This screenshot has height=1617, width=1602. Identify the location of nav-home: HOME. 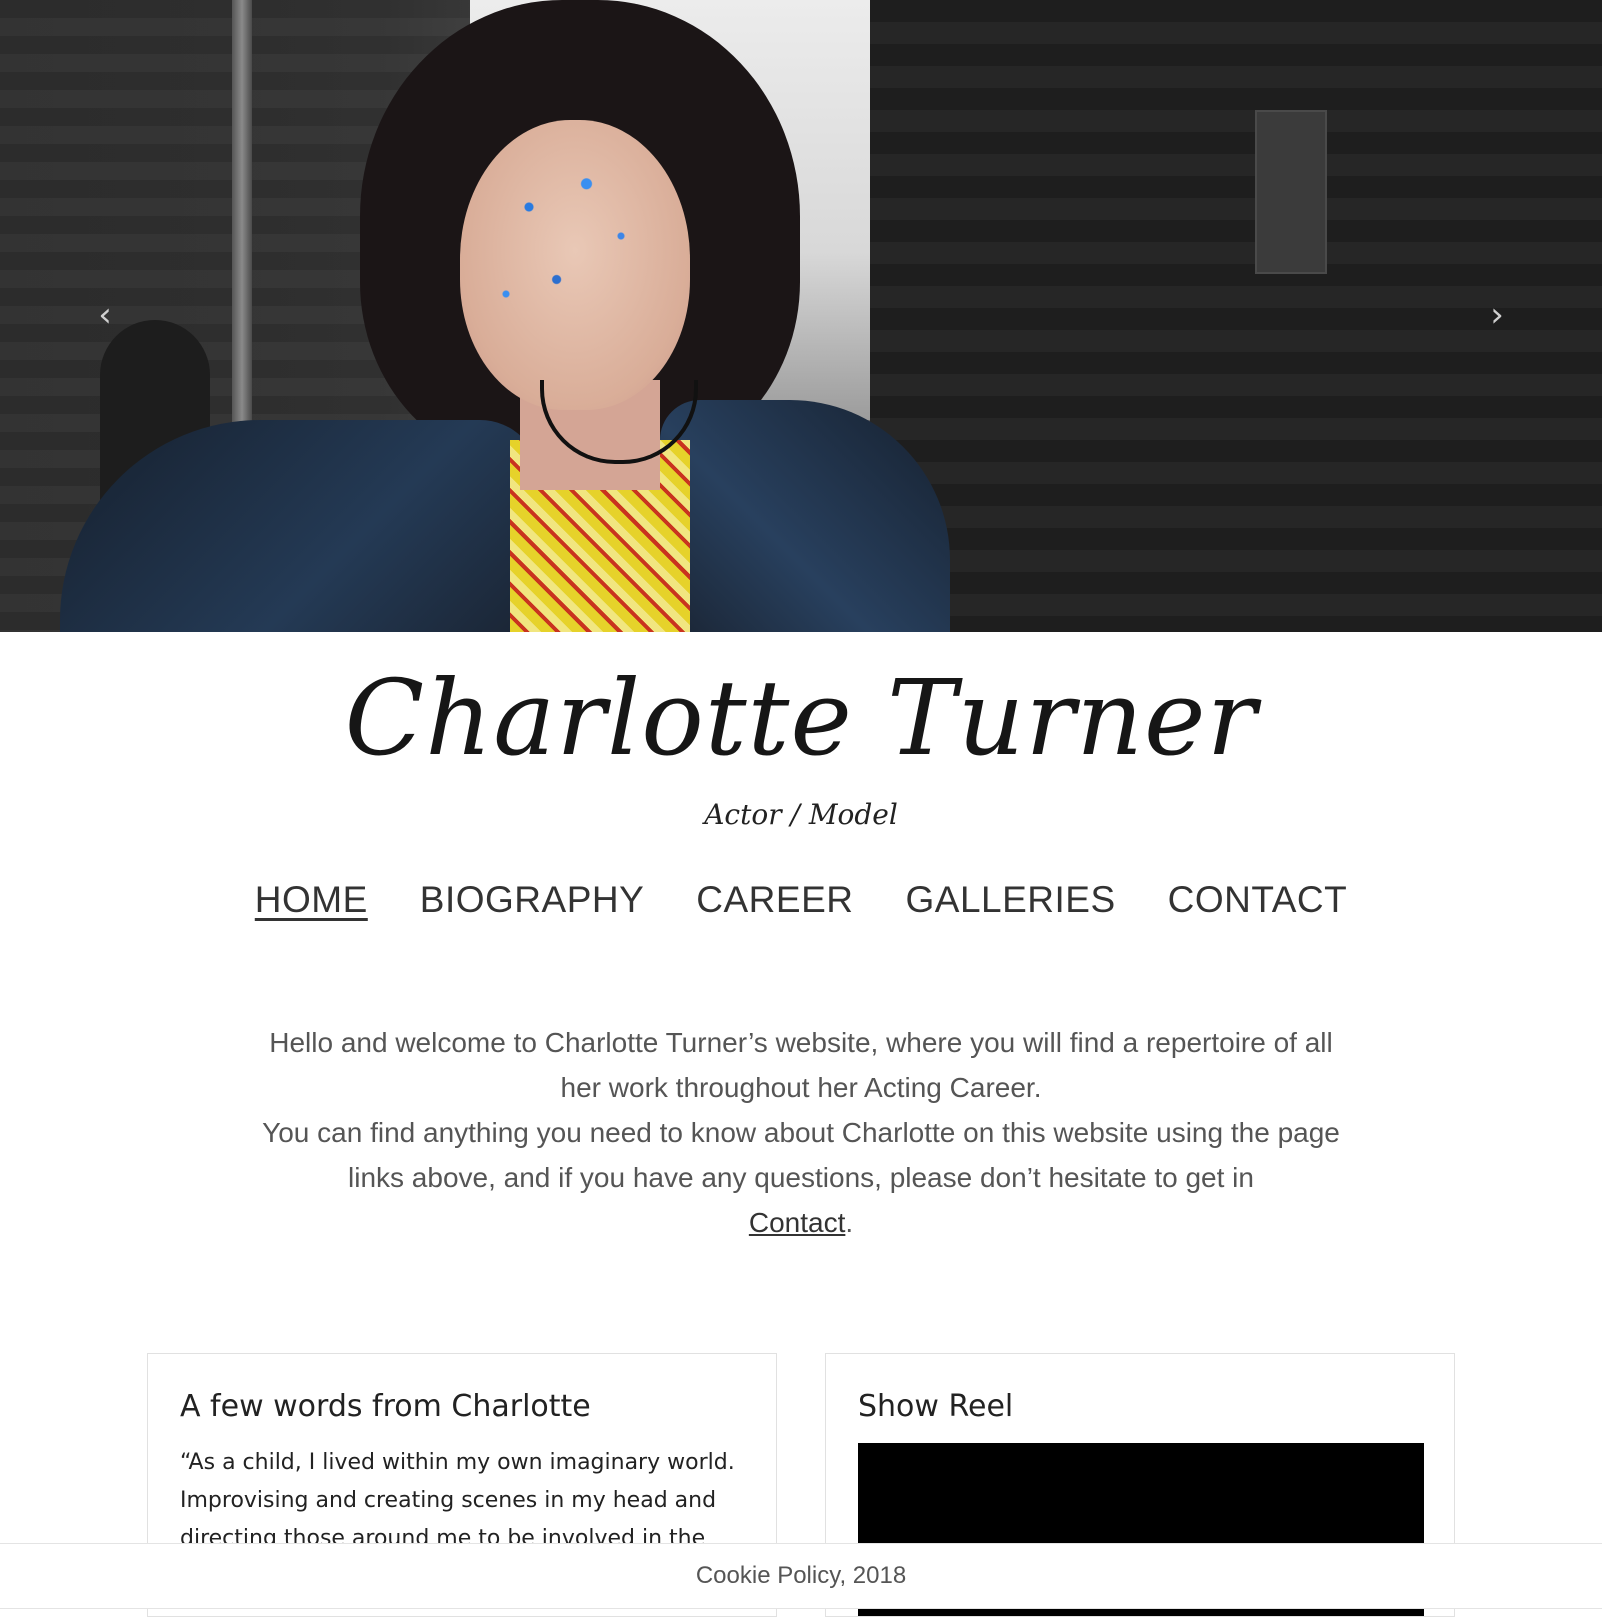
(311, 900).